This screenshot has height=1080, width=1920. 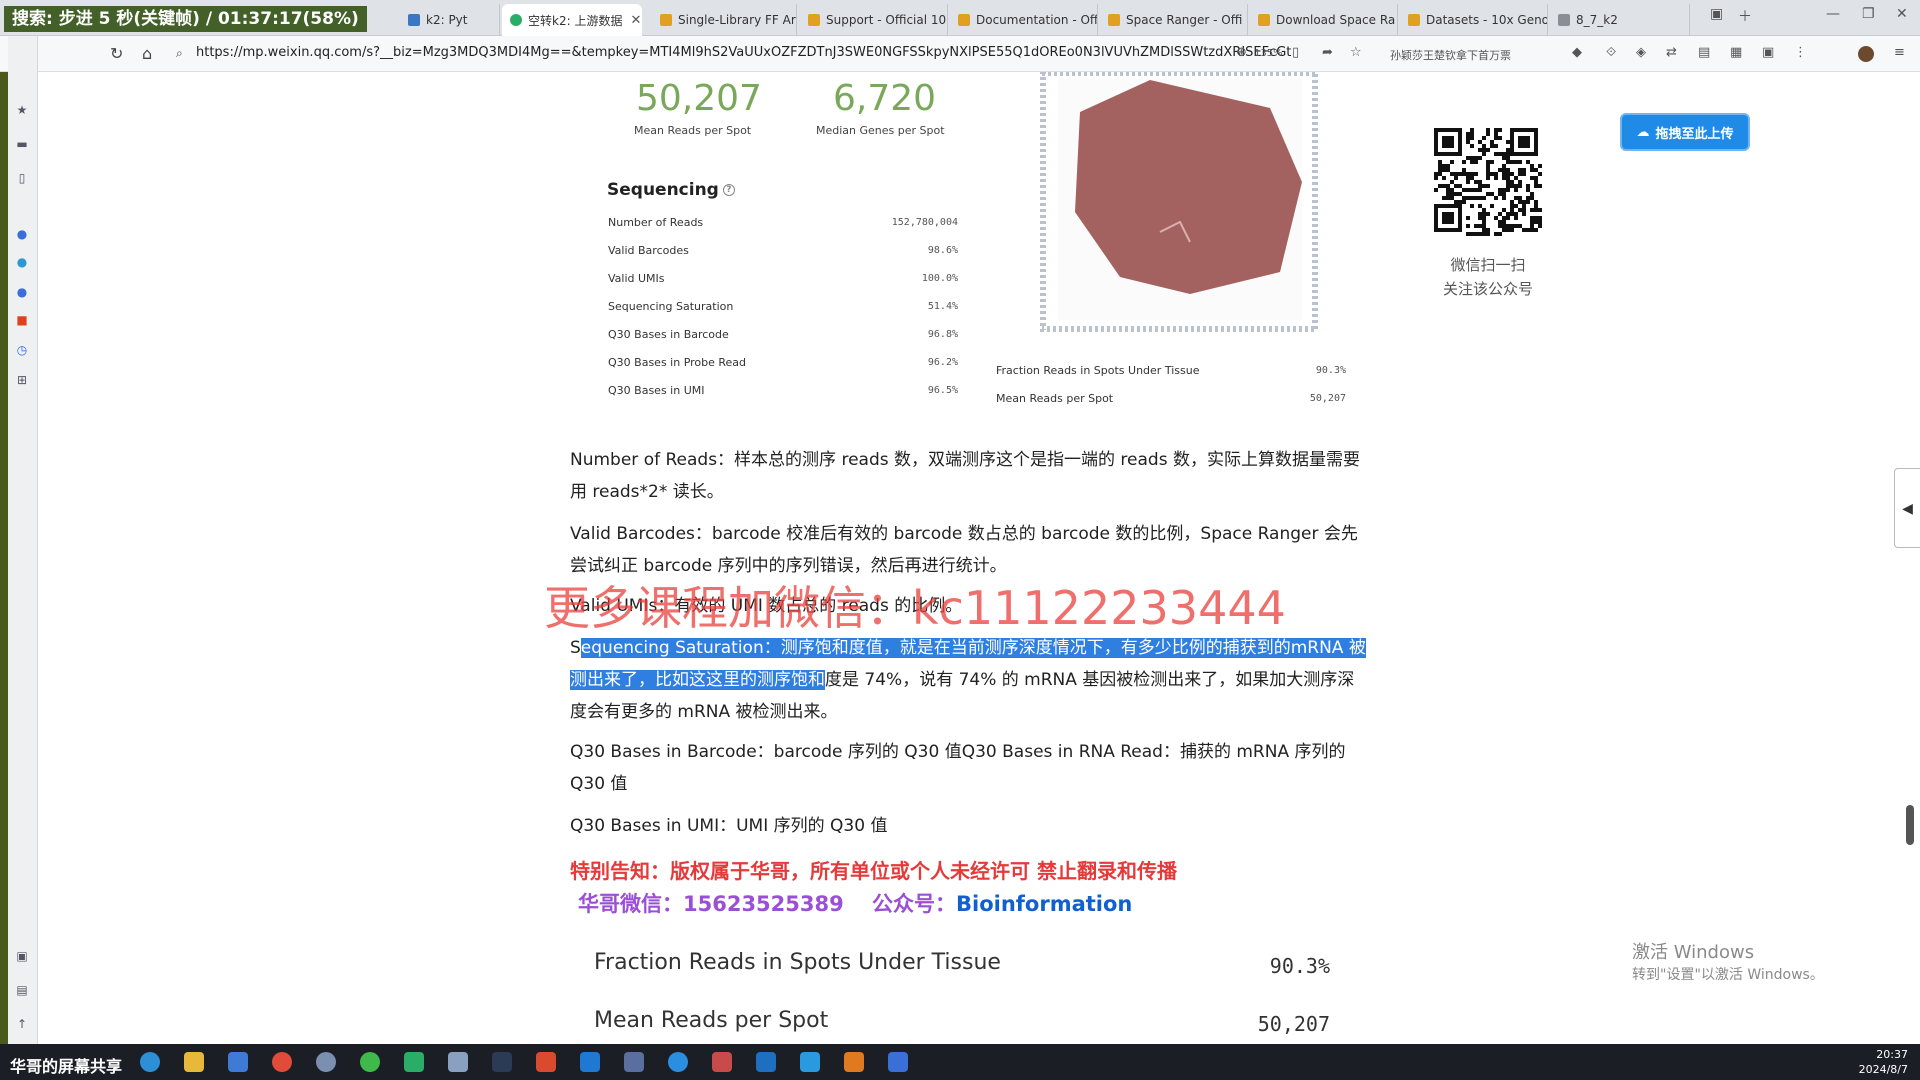 I want to click on tab-wechat-article: 空转k2: 上游数据 ✕, so click(x=572, y=20).